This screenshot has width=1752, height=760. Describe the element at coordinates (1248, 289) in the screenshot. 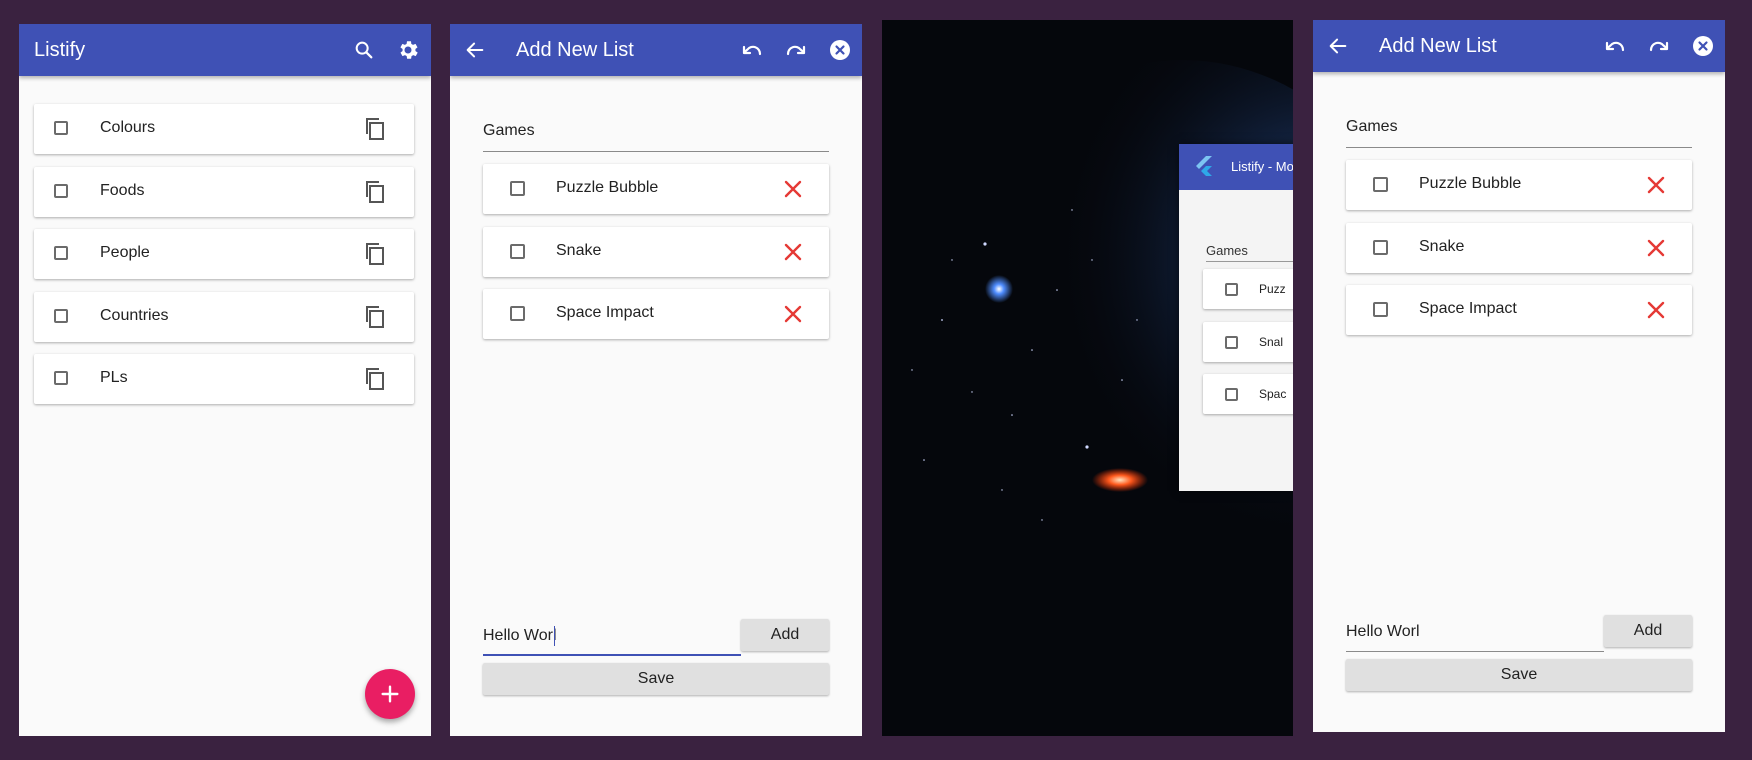

I see `preview-item: Puzz` at that location.